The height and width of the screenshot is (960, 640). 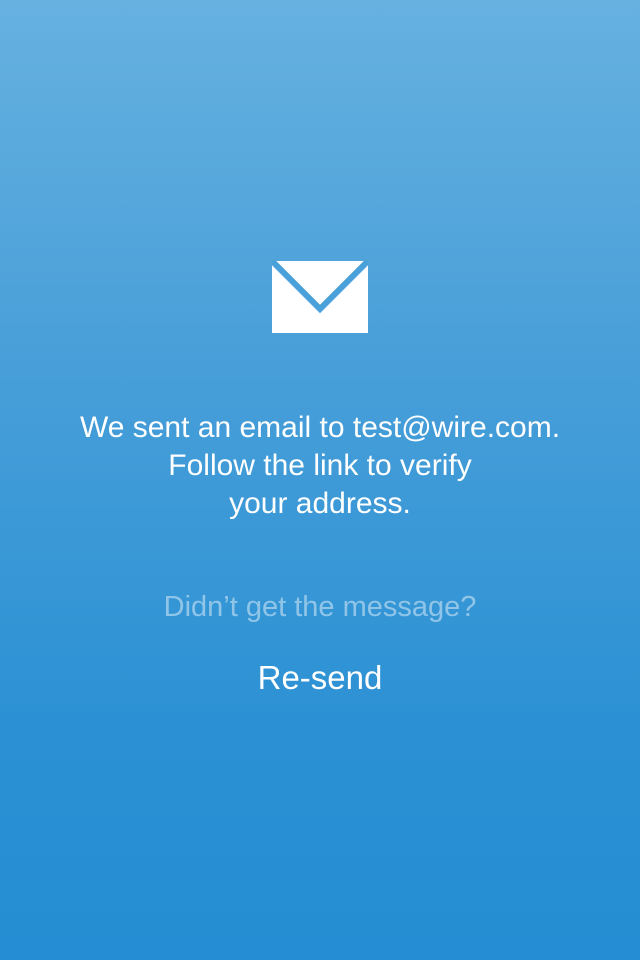 I want to click on message-line-1: We sent an email to test@wire.com., so click(x=320, y=428).